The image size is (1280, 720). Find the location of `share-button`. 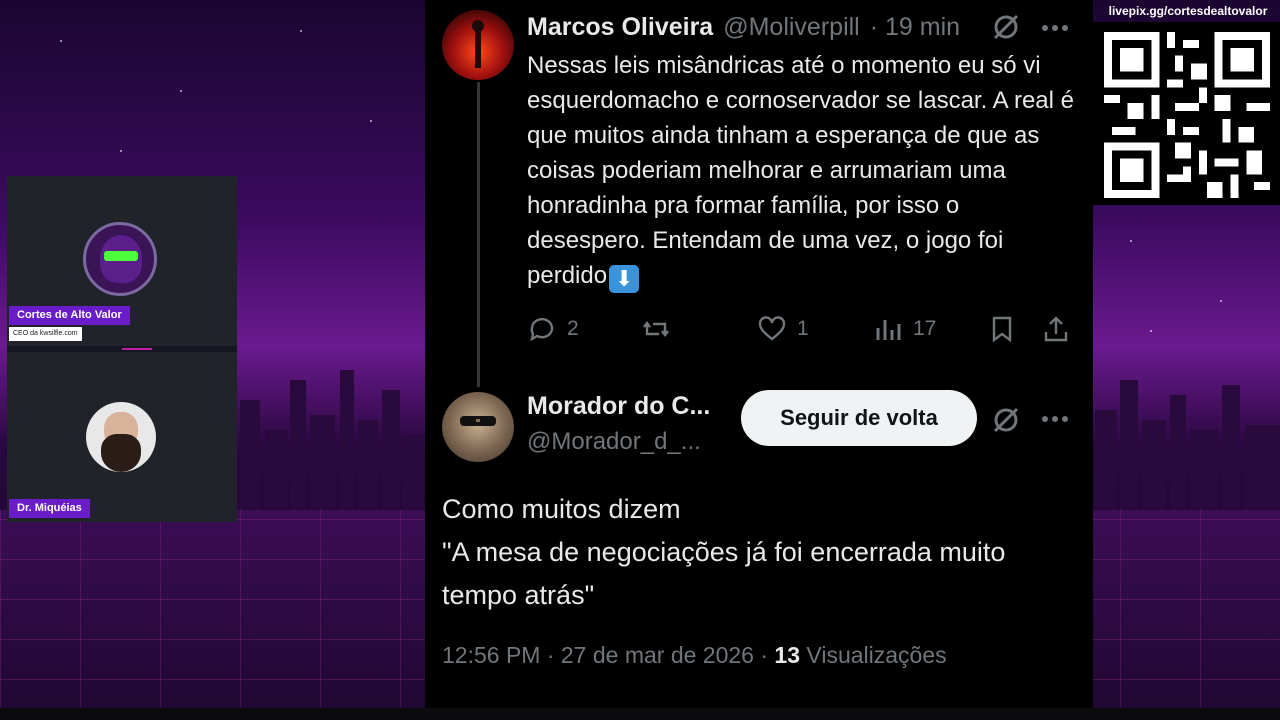

share-button is located at coordinates (1056, 329).